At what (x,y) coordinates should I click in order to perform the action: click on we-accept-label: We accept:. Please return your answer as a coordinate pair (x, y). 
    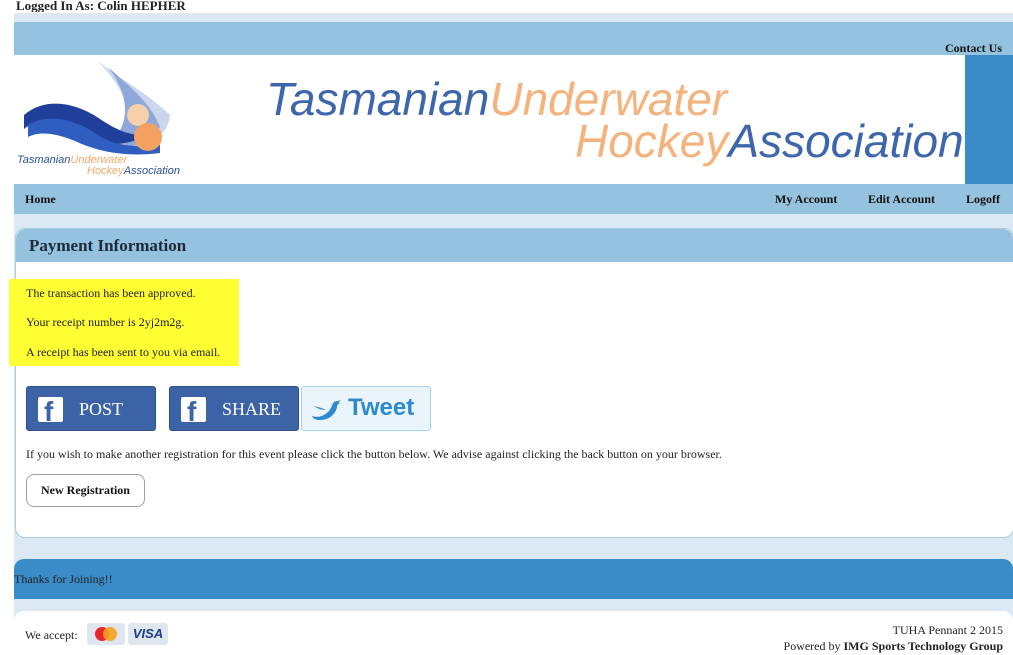
    Looking at the image, I should click on (51, 635).